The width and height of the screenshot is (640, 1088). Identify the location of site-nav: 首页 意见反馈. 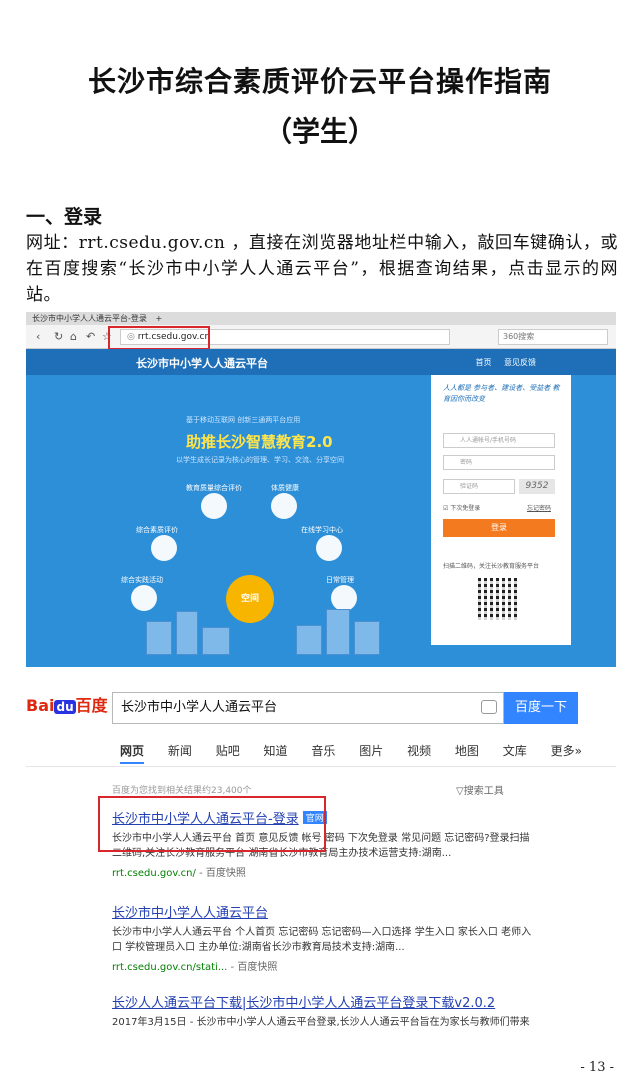
(500, 362).